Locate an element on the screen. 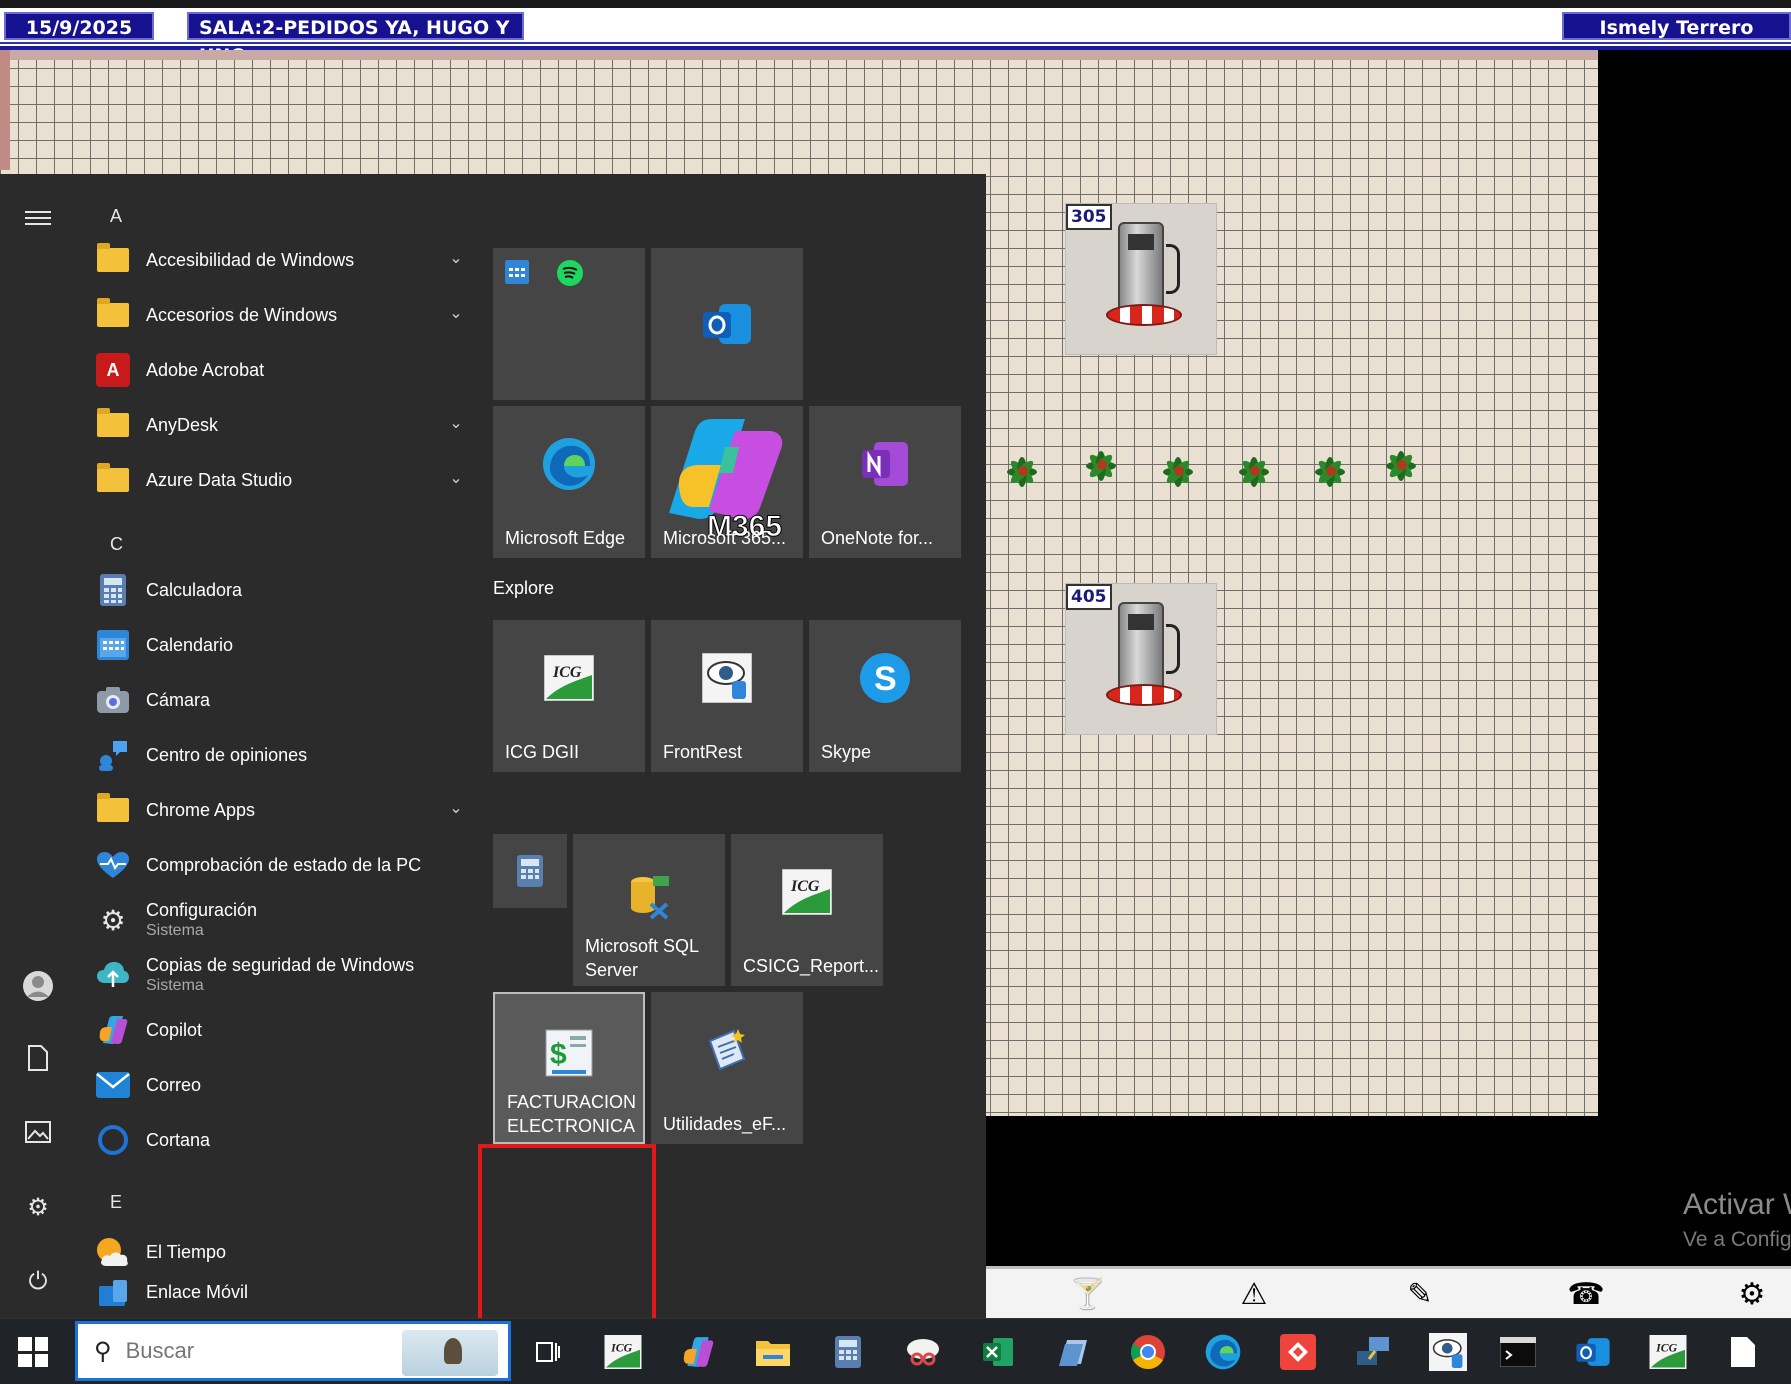 This screenshot has width=1791, height=1384. activation-watermark-title: Activar W is located at coordinates (1737, 1204).